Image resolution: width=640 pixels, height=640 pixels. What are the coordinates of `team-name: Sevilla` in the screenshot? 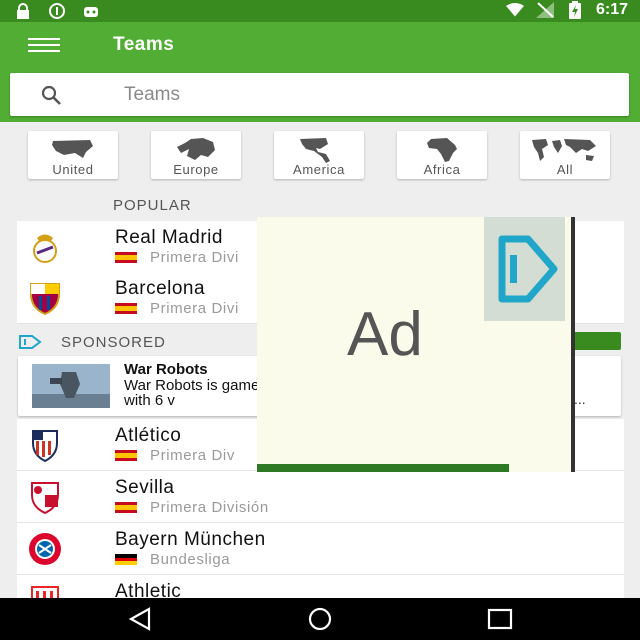 It's located at (145, 487).